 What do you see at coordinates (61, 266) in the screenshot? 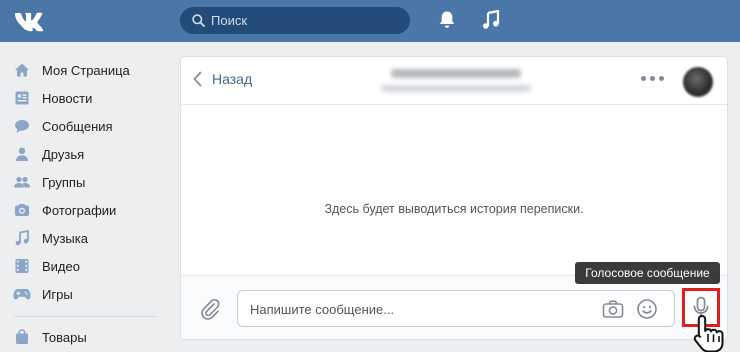
I see `sidebar-item-label: Видео` at bounding box center [61, 266].